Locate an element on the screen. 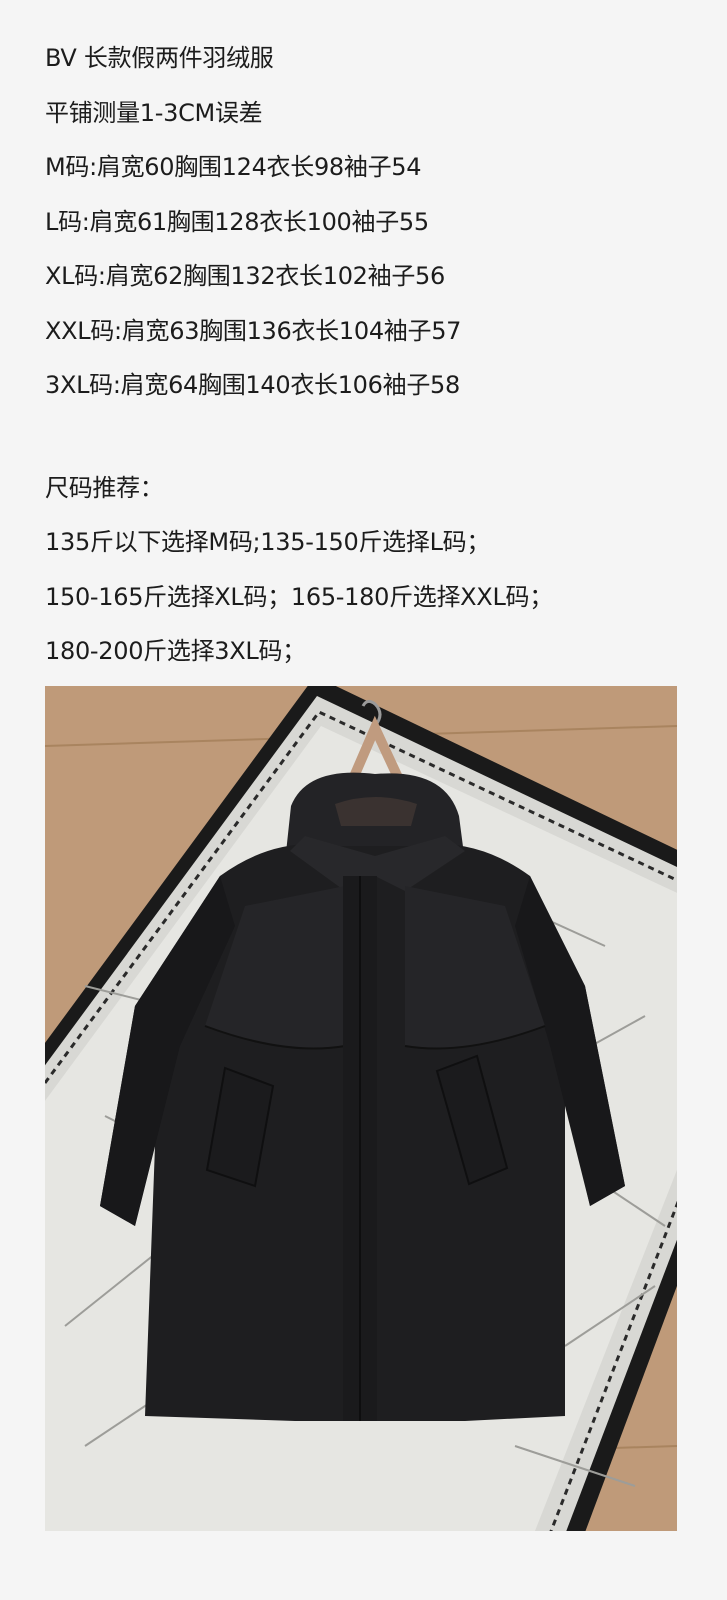 Image resolution: width=727 pixels, height=1600 pixels. product-title: BV 长款假两件羽绒服 is located at coordinates (159, 58).